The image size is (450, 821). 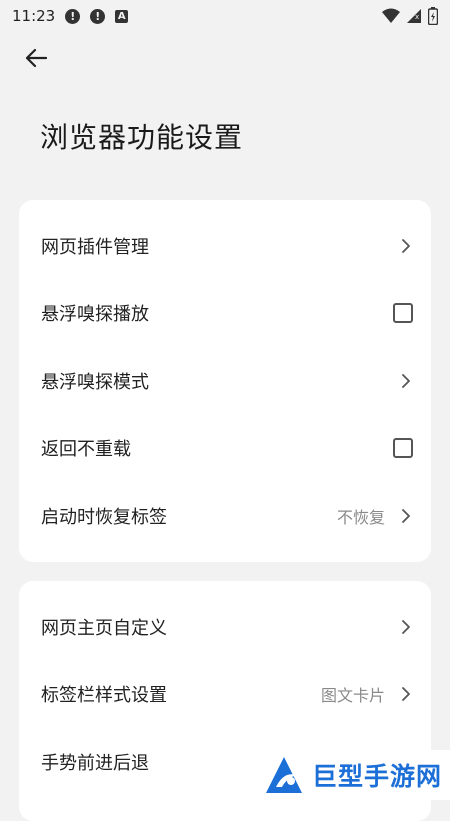 What do you see at coordinates (86, 450) in the screenshot?
I see `row-label: 返回不重载` at bounding box center [86, 450].